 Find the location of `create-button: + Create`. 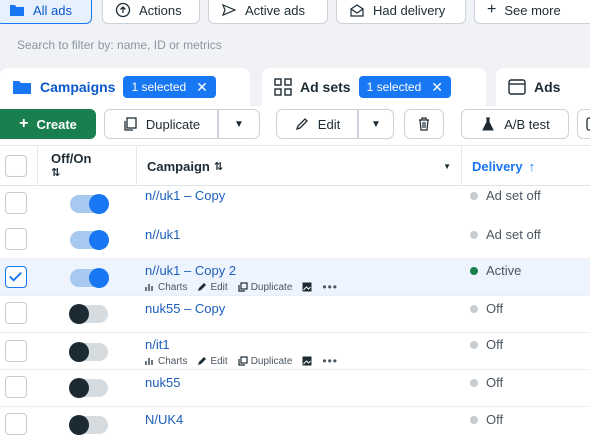

create-button: + Create is located at coordinates (48, 124).